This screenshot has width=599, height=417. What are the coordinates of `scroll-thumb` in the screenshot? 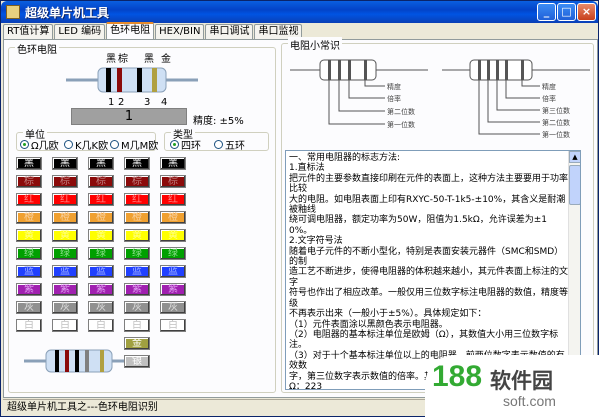 It's located at (574, 185).